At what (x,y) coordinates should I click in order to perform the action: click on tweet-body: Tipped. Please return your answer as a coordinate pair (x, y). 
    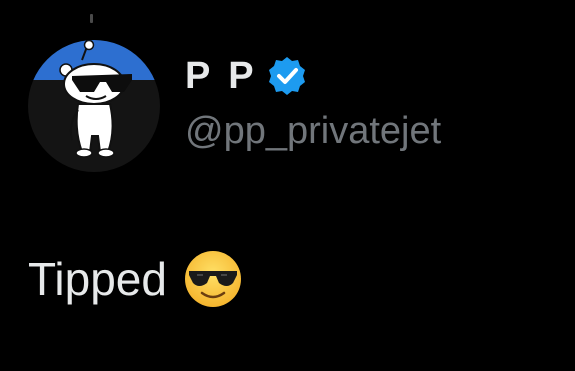
    Looking at the image, I should click on (135, 279).